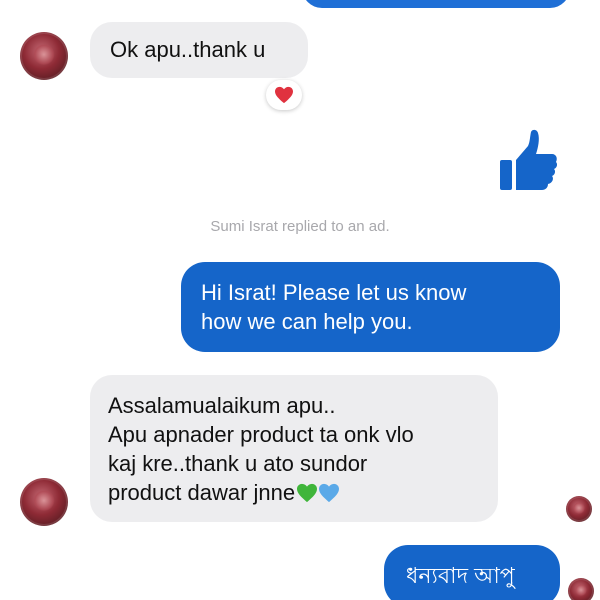  I want to click on green-heart-icon, so click(307, 493).